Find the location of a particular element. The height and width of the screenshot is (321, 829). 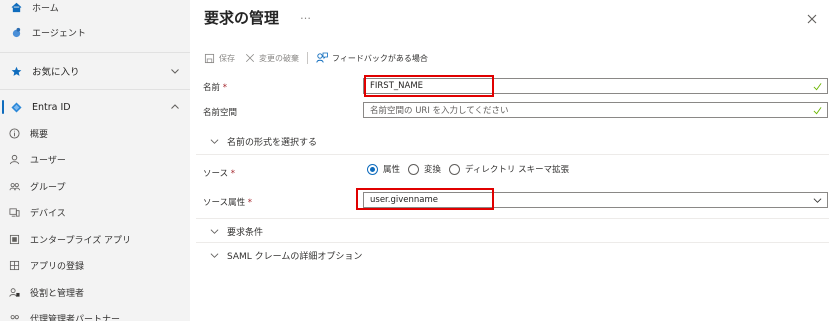

name-label: 名前 * is located at coordinates (215, 88).